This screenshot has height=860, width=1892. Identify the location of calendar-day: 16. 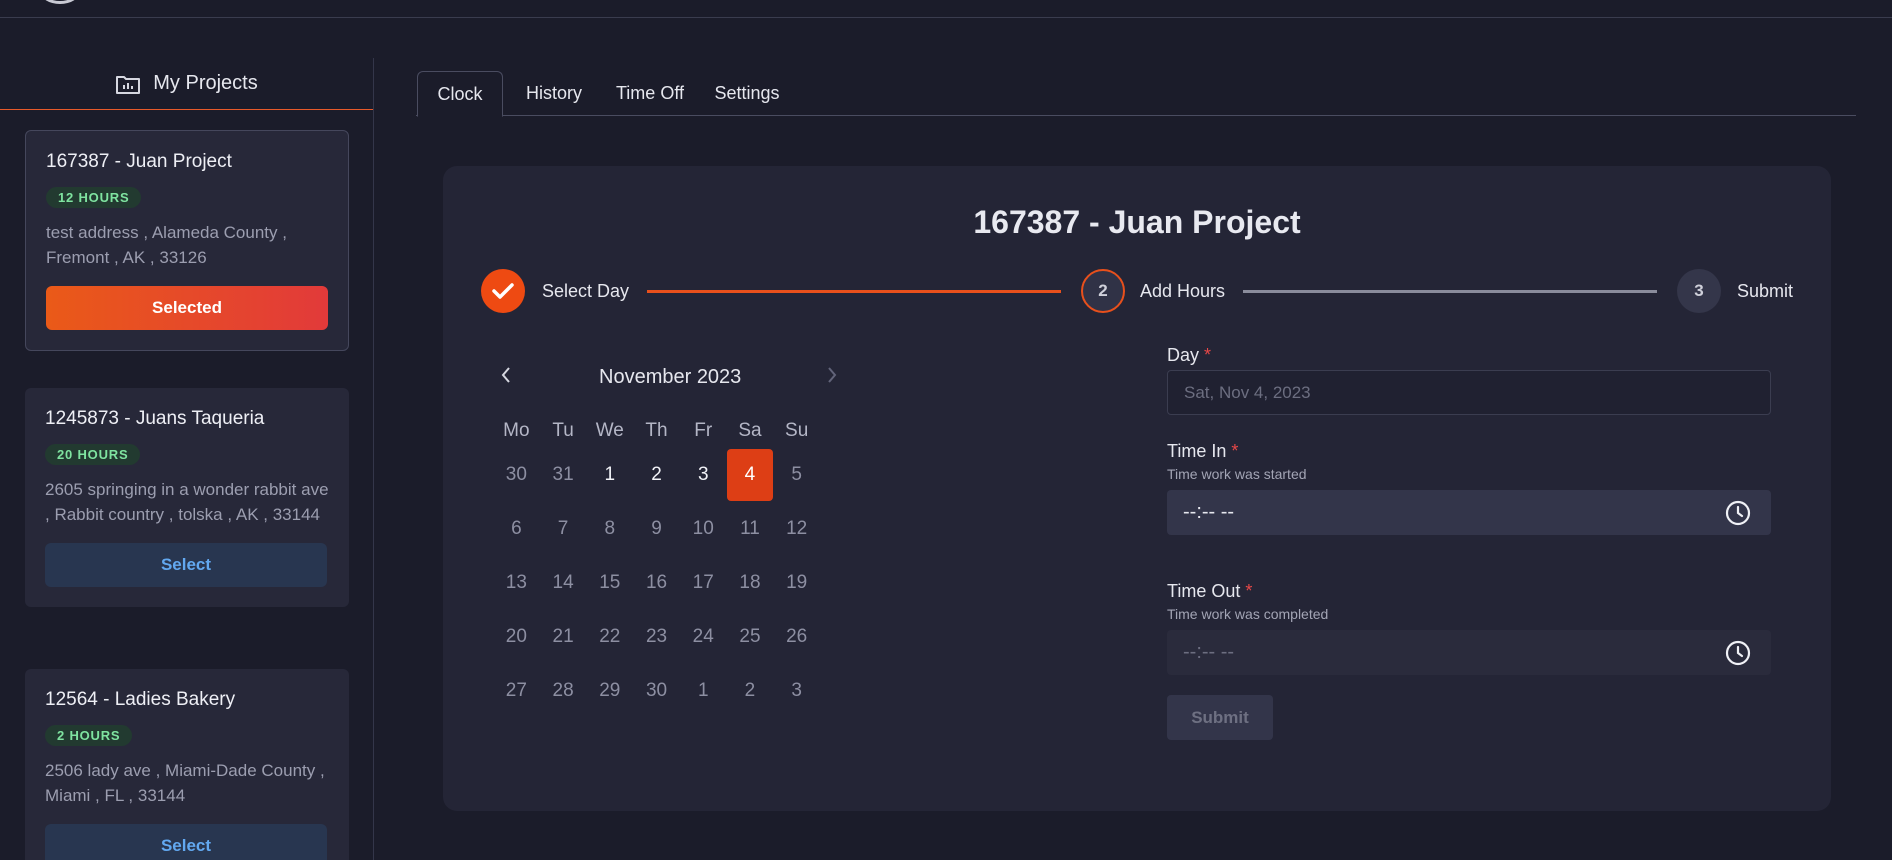
(656, 583).